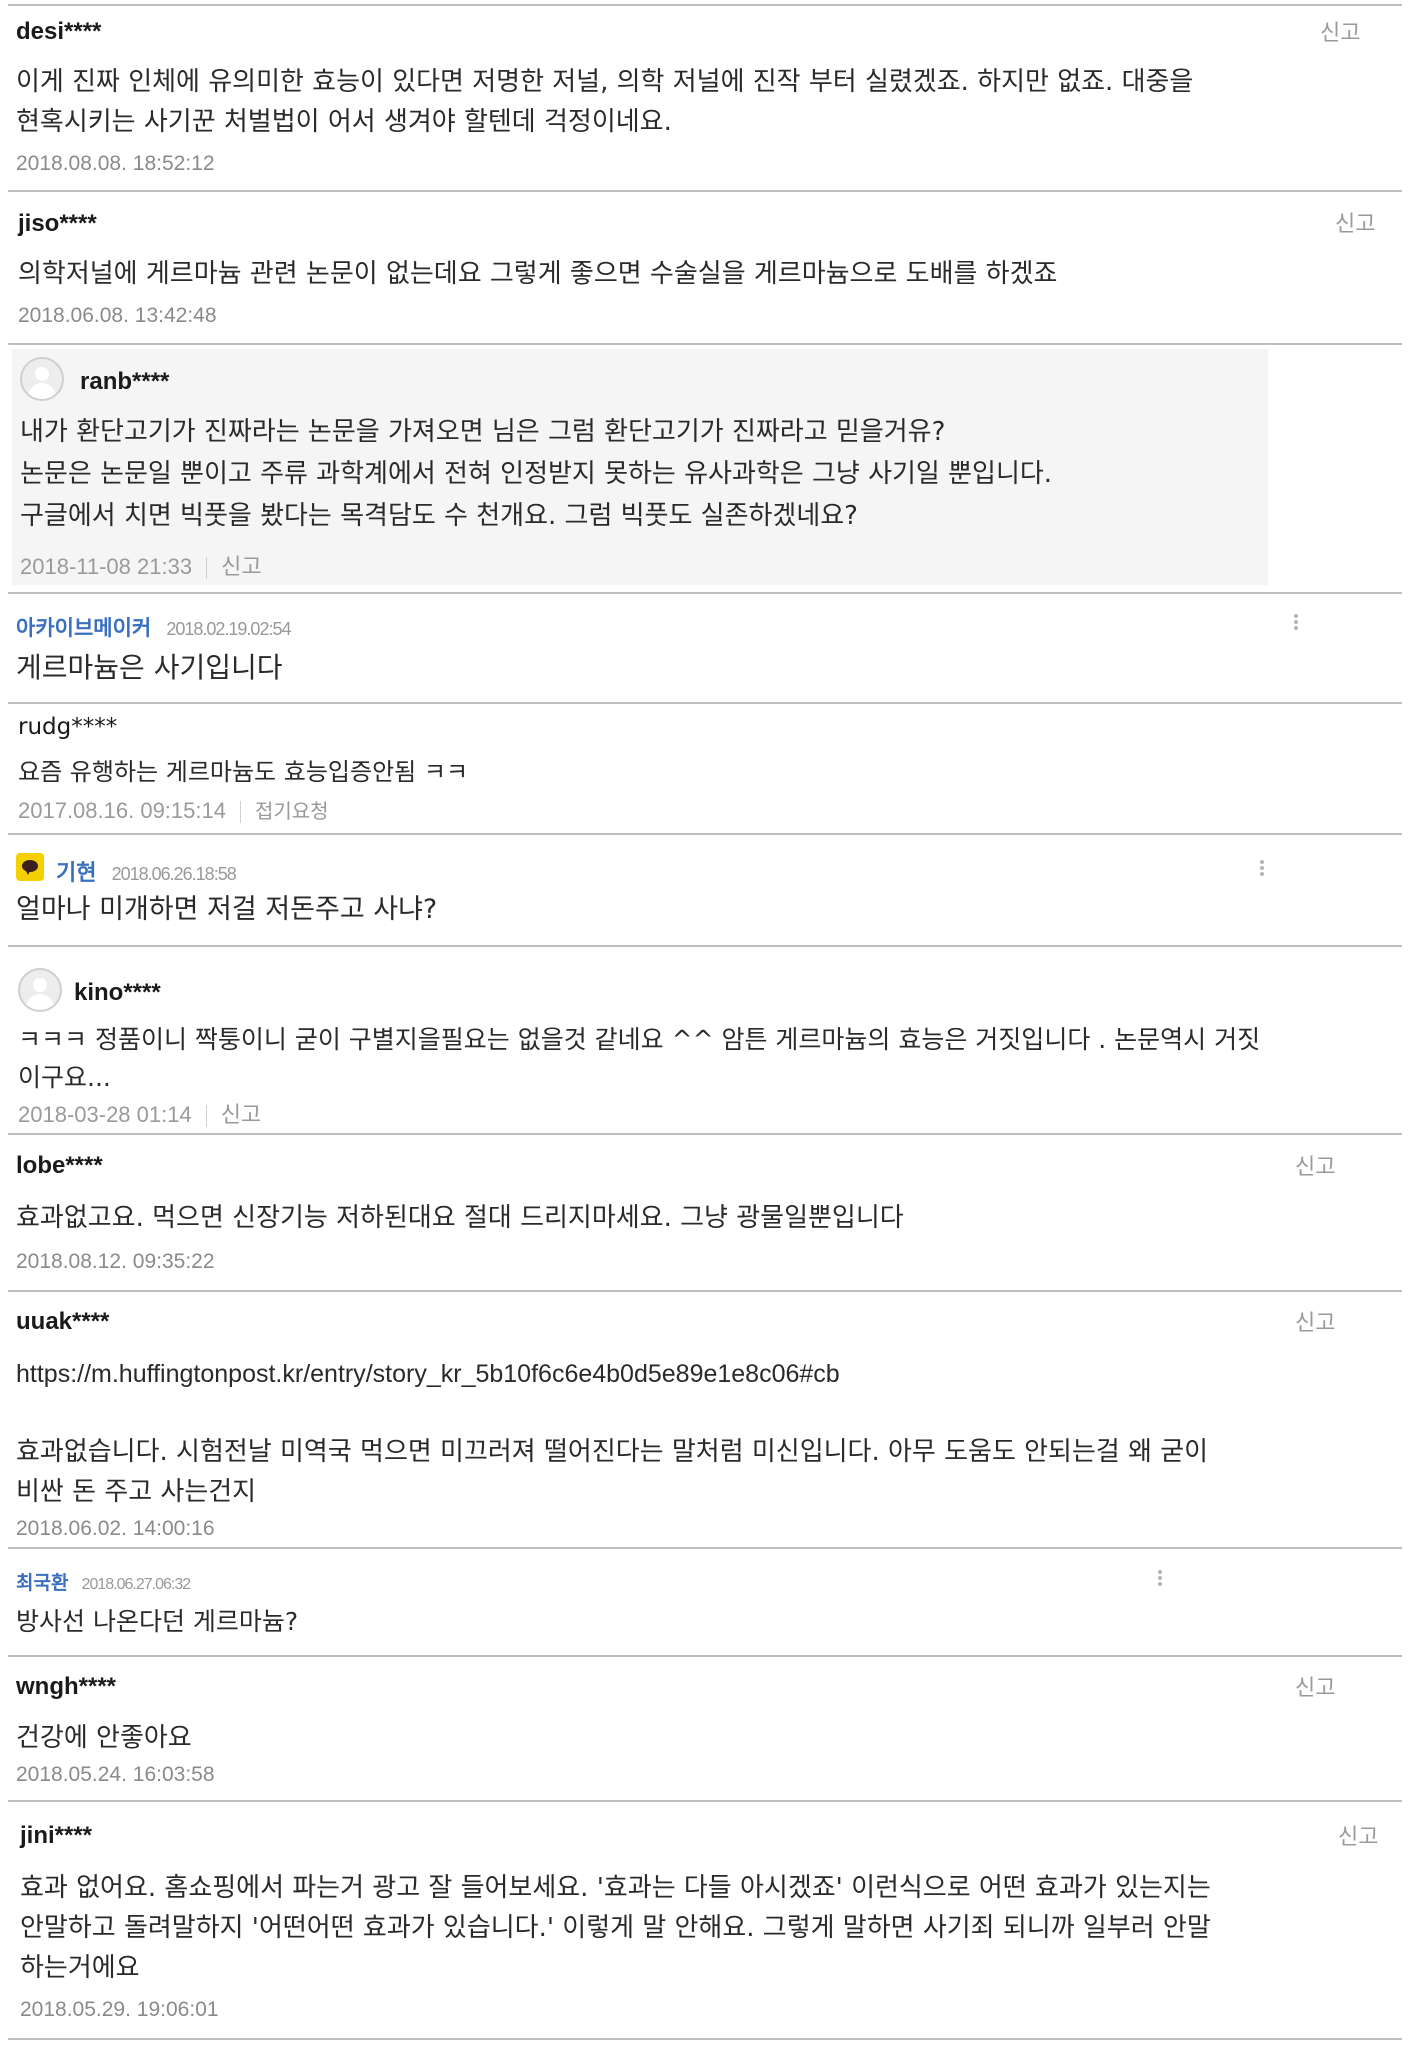 The image size is (1409, 2051). Describe the element at coordinates (115, 1528) in the screenshot. I see `comment-timestamp: 2018.06.02. 14:00:16` at that location.